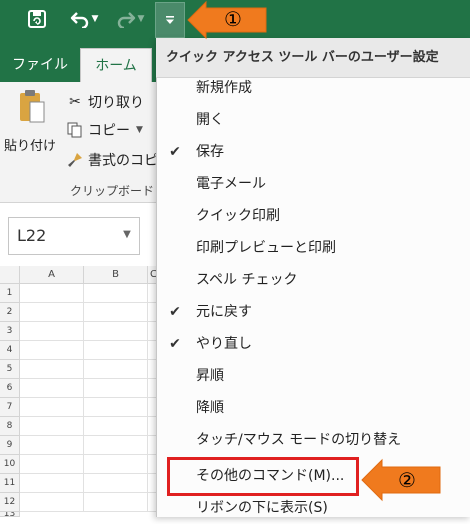 The width and height of the screenshot is (470, 524). I want to click on clipboard-group-label: クリップボード, so click(112, 191).